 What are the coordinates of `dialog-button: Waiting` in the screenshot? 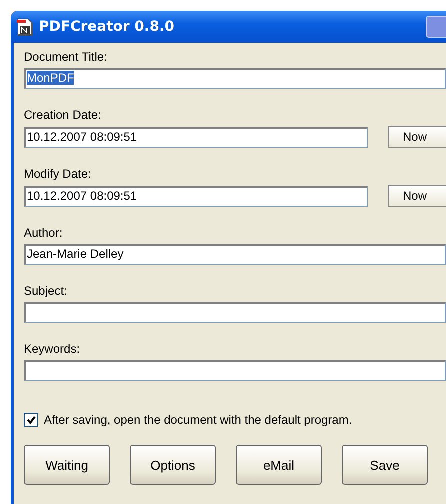 It's located at (67, 465).